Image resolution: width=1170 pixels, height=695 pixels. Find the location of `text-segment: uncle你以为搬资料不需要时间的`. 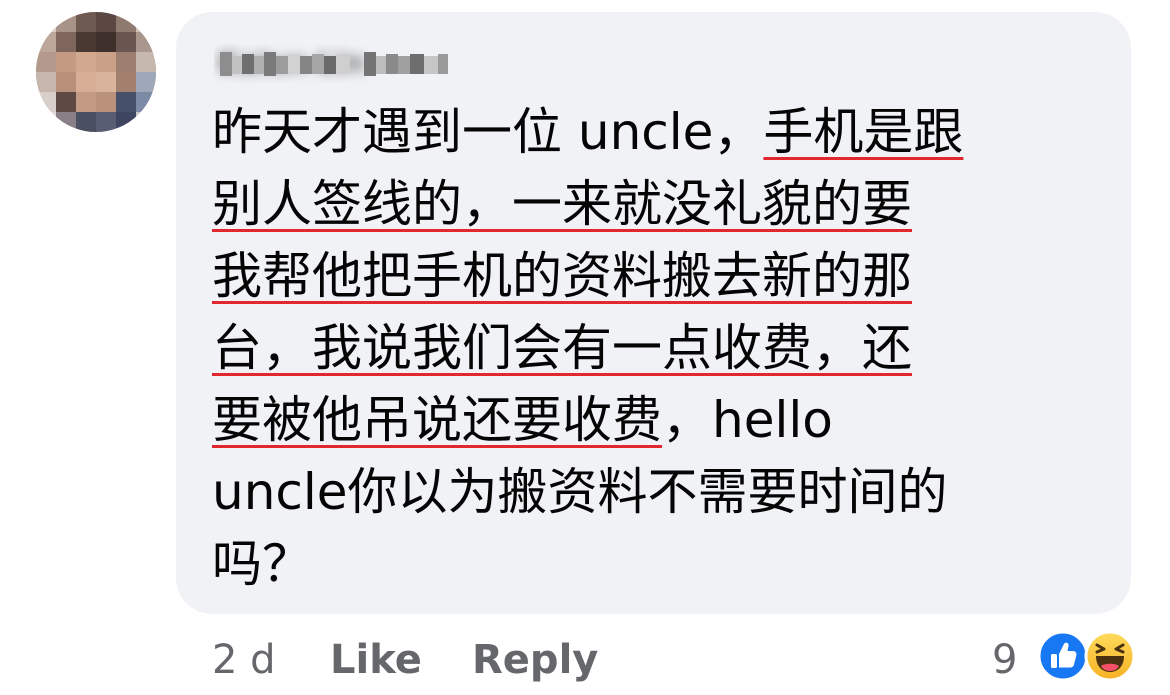

text-segment: uncle你以为搬资料不需要时间的 is located at coordinates (580, 492).